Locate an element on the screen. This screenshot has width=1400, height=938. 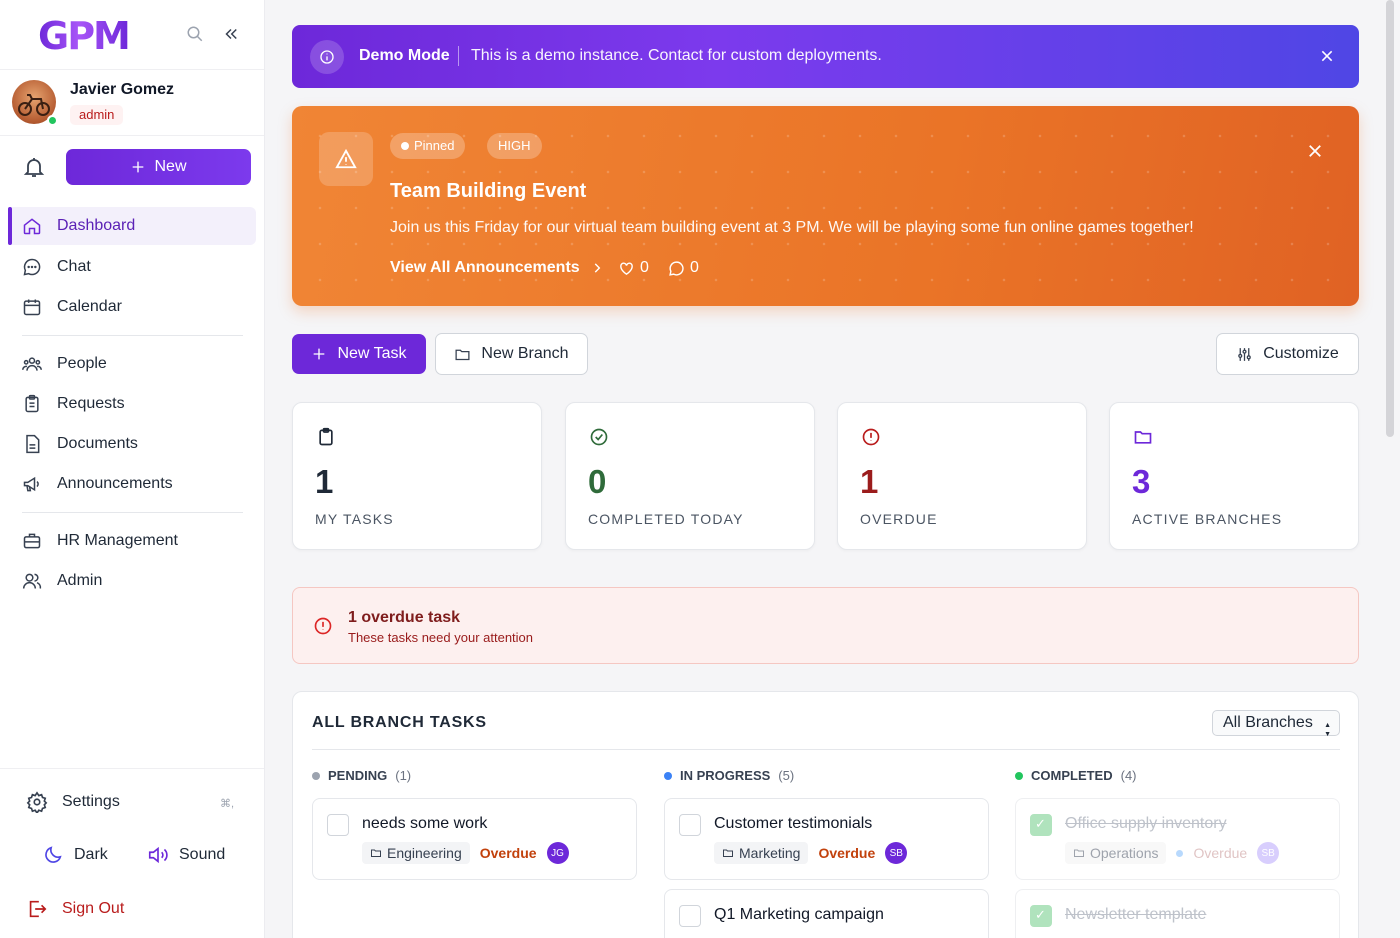
dark-mode-toggle: Dark is located at coordinates (75, 855).